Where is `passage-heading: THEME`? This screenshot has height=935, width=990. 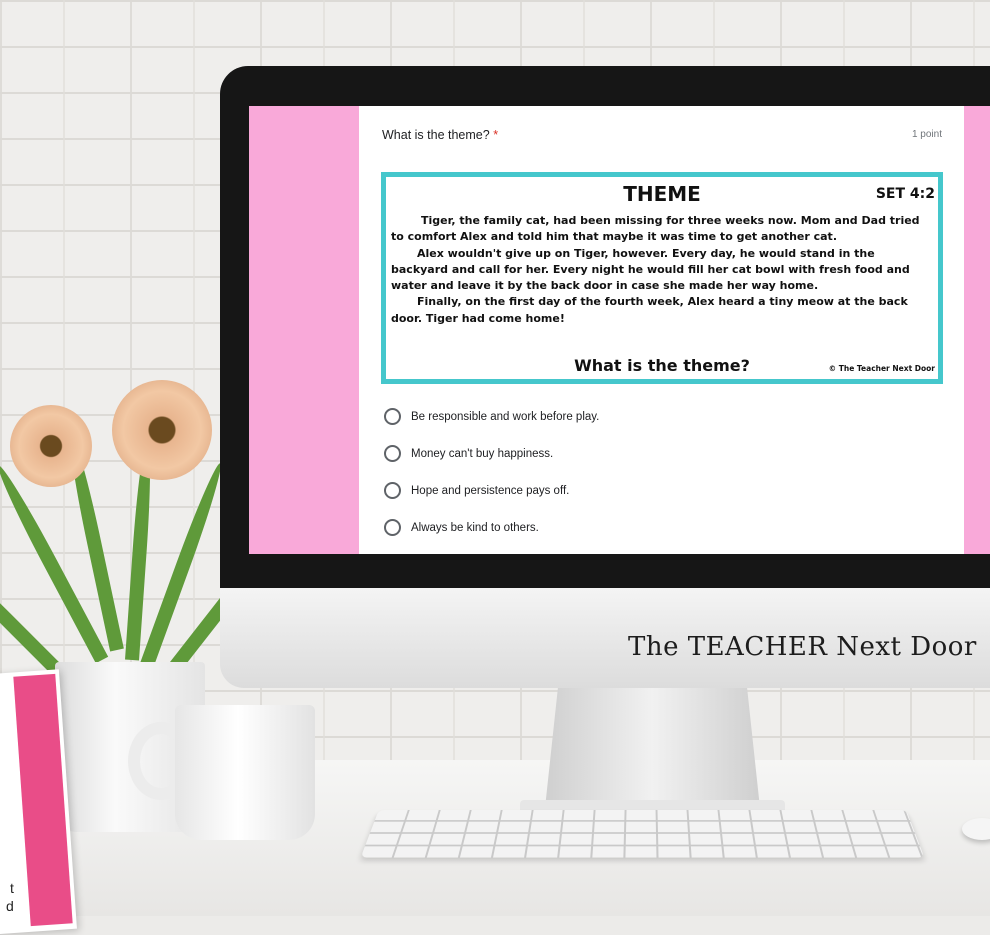
passage-heading: THEME is located at coordinates (662, 194).